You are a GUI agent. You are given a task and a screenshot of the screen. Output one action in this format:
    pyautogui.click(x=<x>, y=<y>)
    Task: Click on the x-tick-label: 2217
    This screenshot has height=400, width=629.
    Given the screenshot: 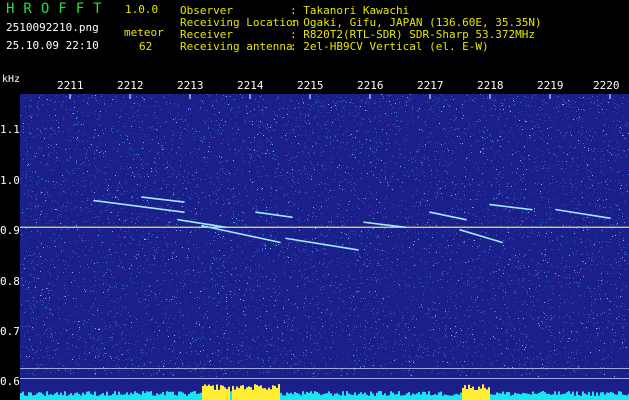 What is the action you would take?
    pyautogui.click(x=430, y=85)
    